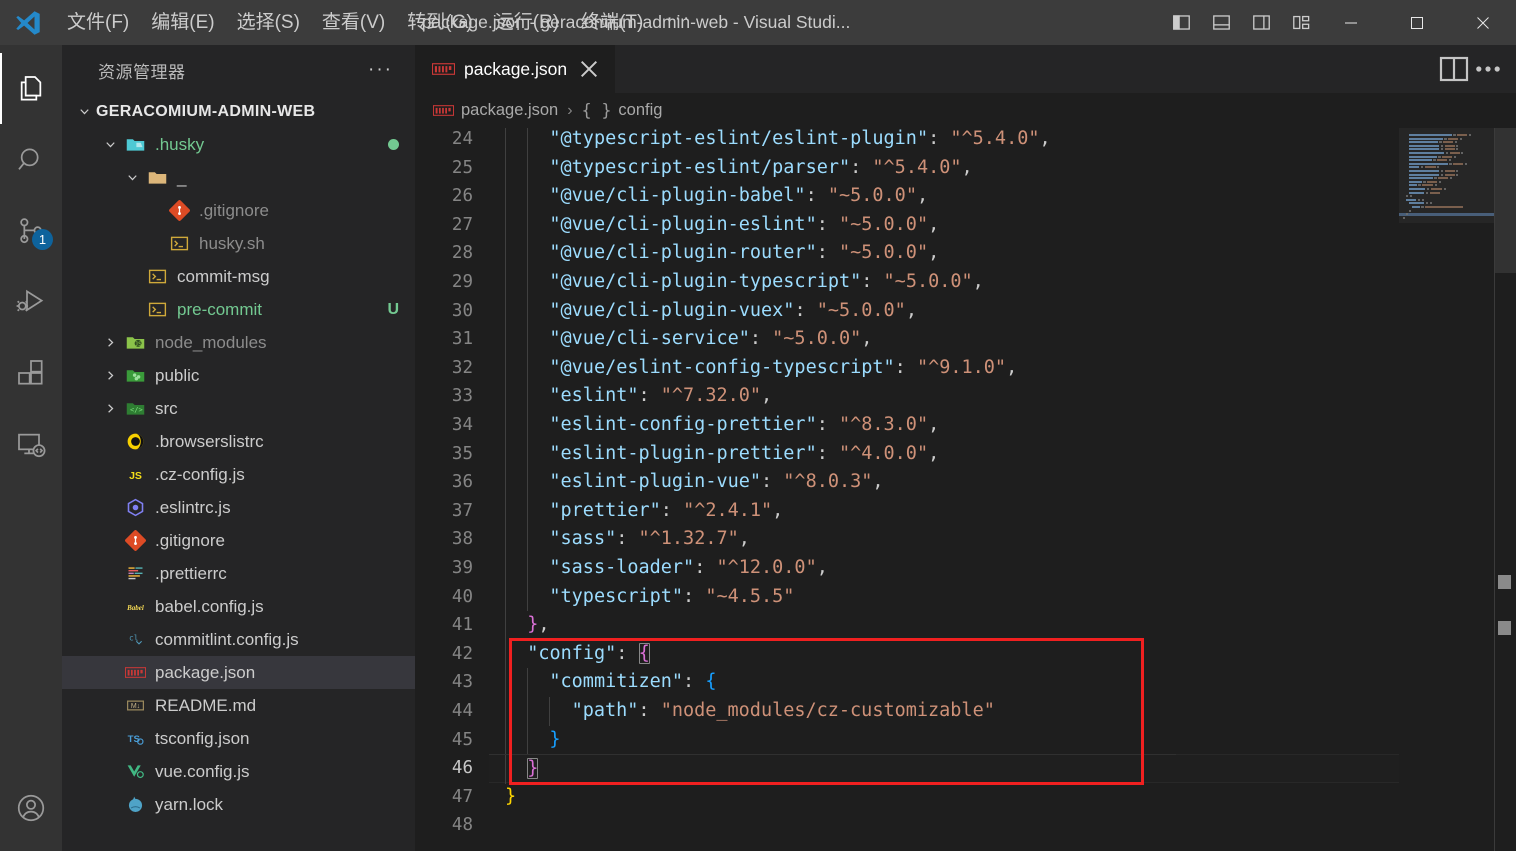  What do you see at coordinates (238, 474) in the screenshot?
I see `tree-item-cz-config: JS .cz-config.js` at bounding box center [238, 474].